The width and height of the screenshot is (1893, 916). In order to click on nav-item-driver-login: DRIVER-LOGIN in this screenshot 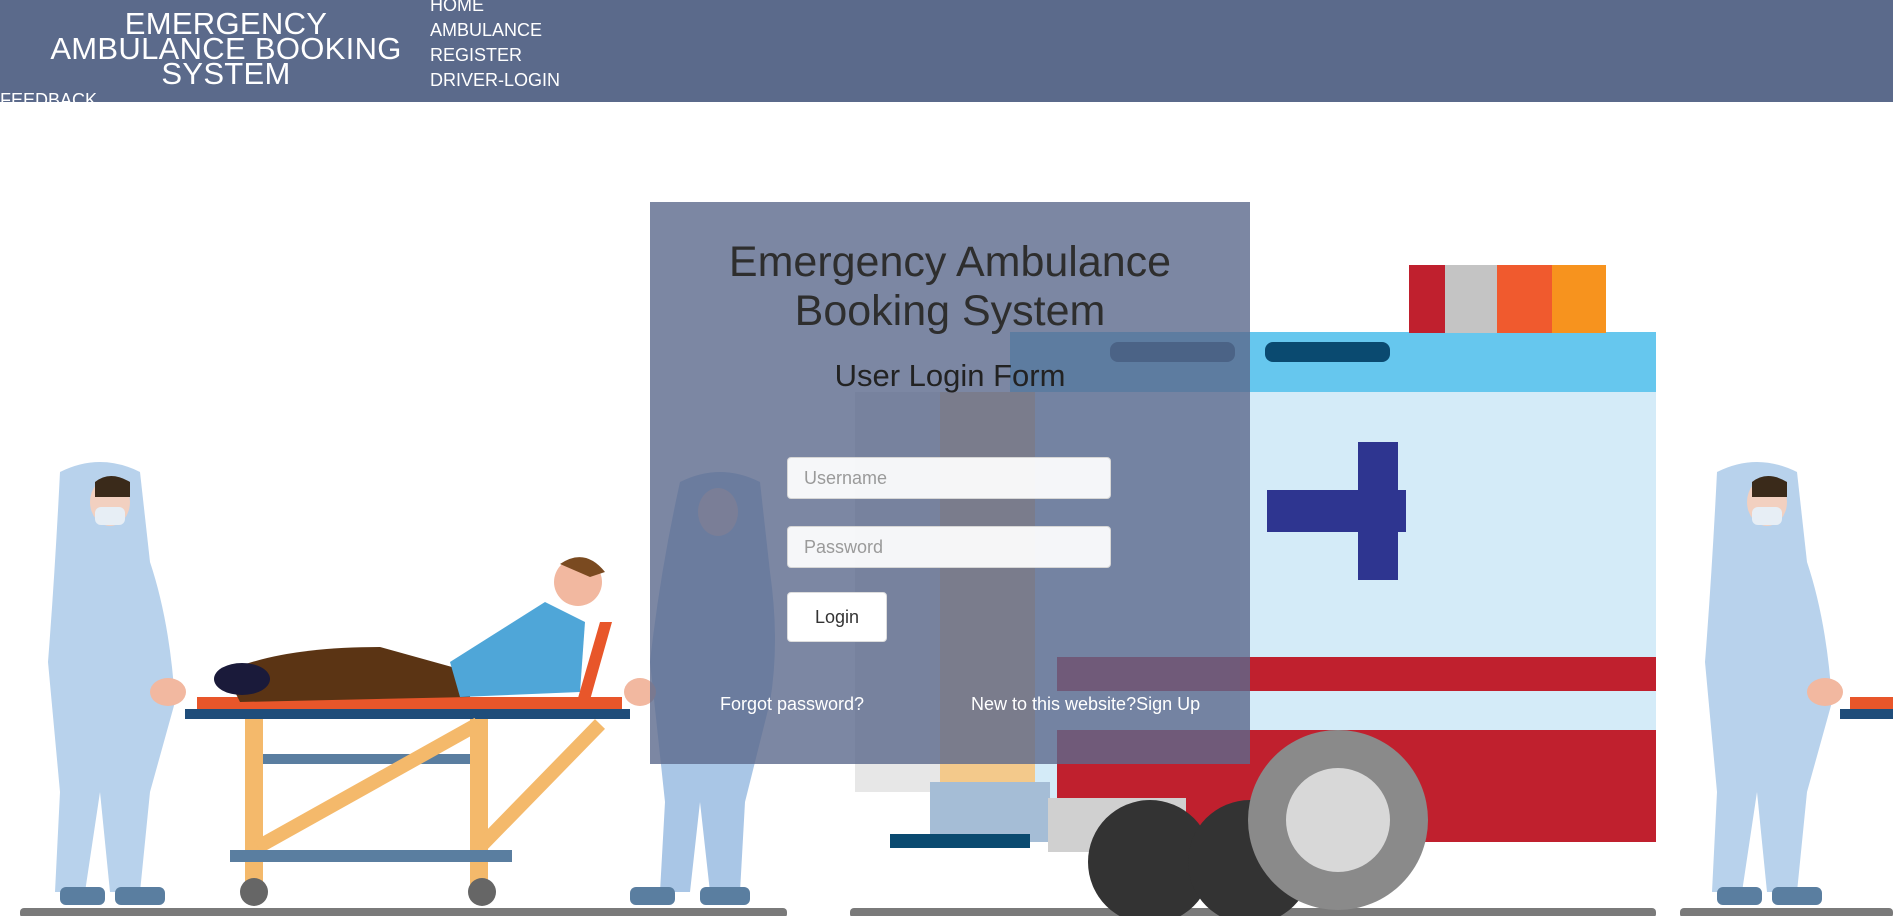, I will do `click(495, 80)`.